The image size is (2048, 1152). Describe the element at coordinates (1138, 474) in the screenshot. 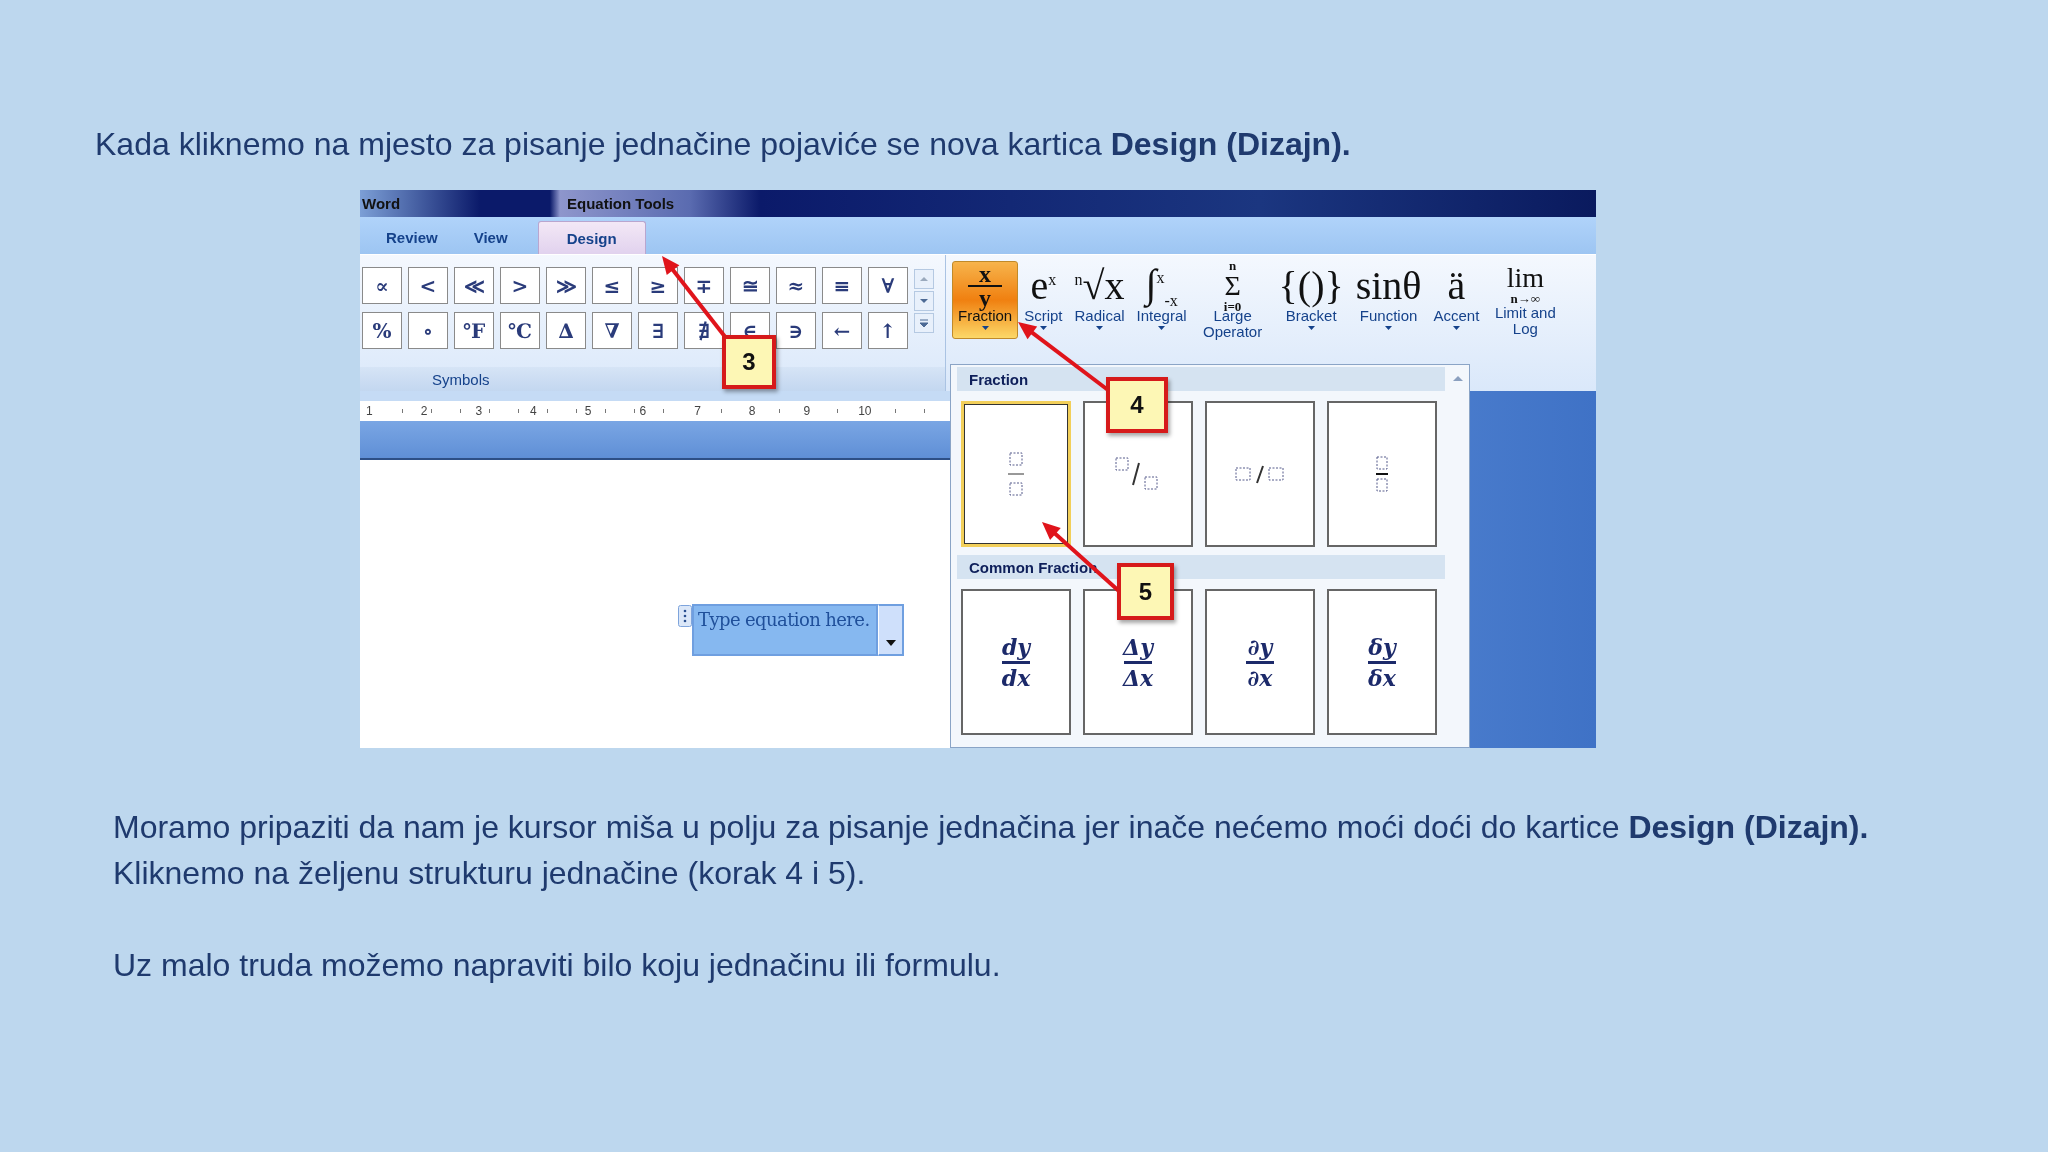

I see `skewed-fraction-icon` at that location.